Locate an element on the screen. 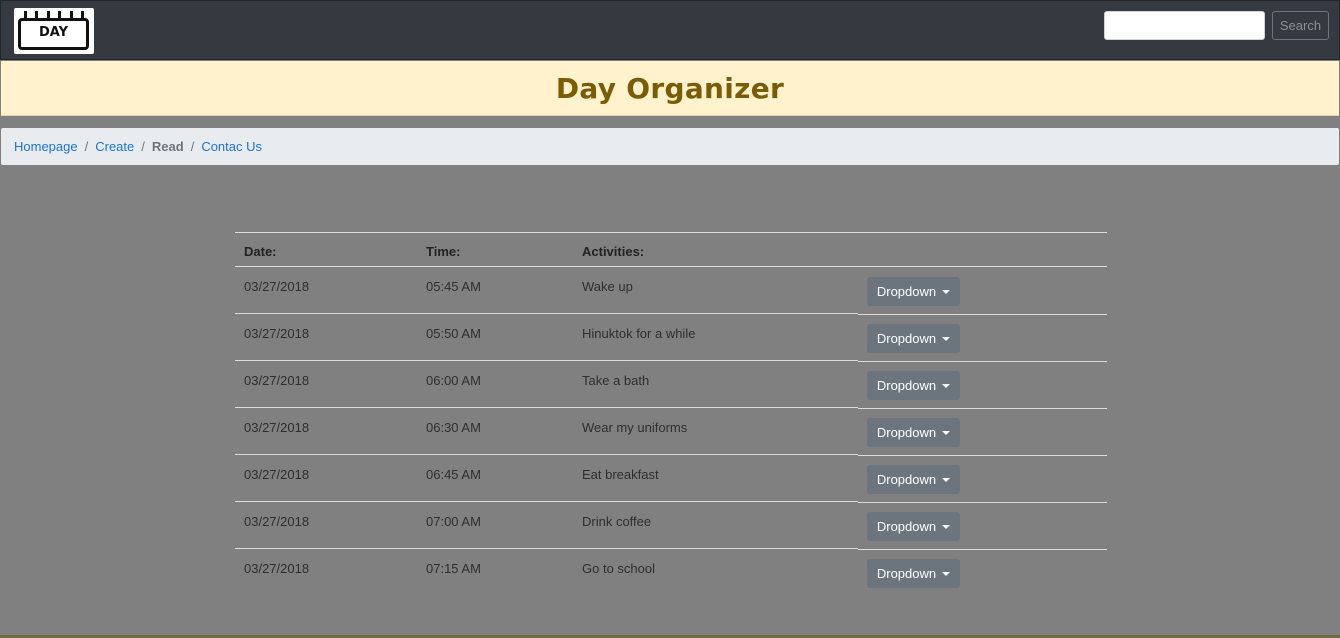 This screenshot has height=638, width=1340. search-input is located at coordinates (1184, 25).